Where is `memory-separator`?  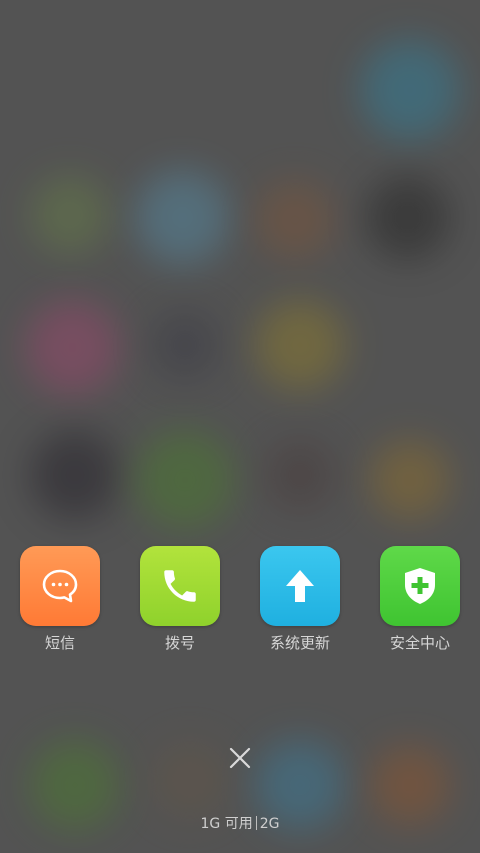 memory-separator is located at coordinates (256, 823).